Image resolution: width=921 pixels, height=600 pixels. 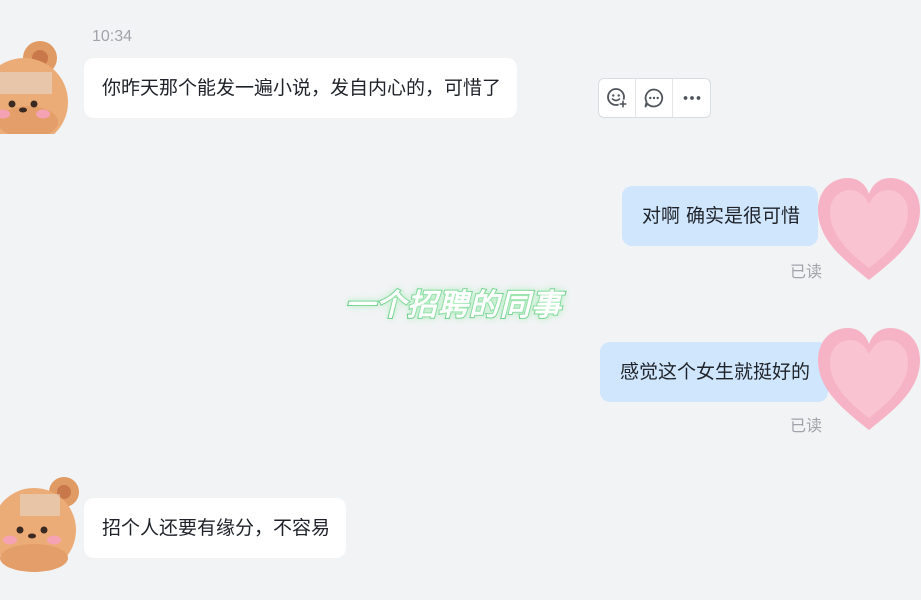 I want to click on message-bubble-outgoing: 感觉这个女生就挺好的, so click(x=713, y=372).